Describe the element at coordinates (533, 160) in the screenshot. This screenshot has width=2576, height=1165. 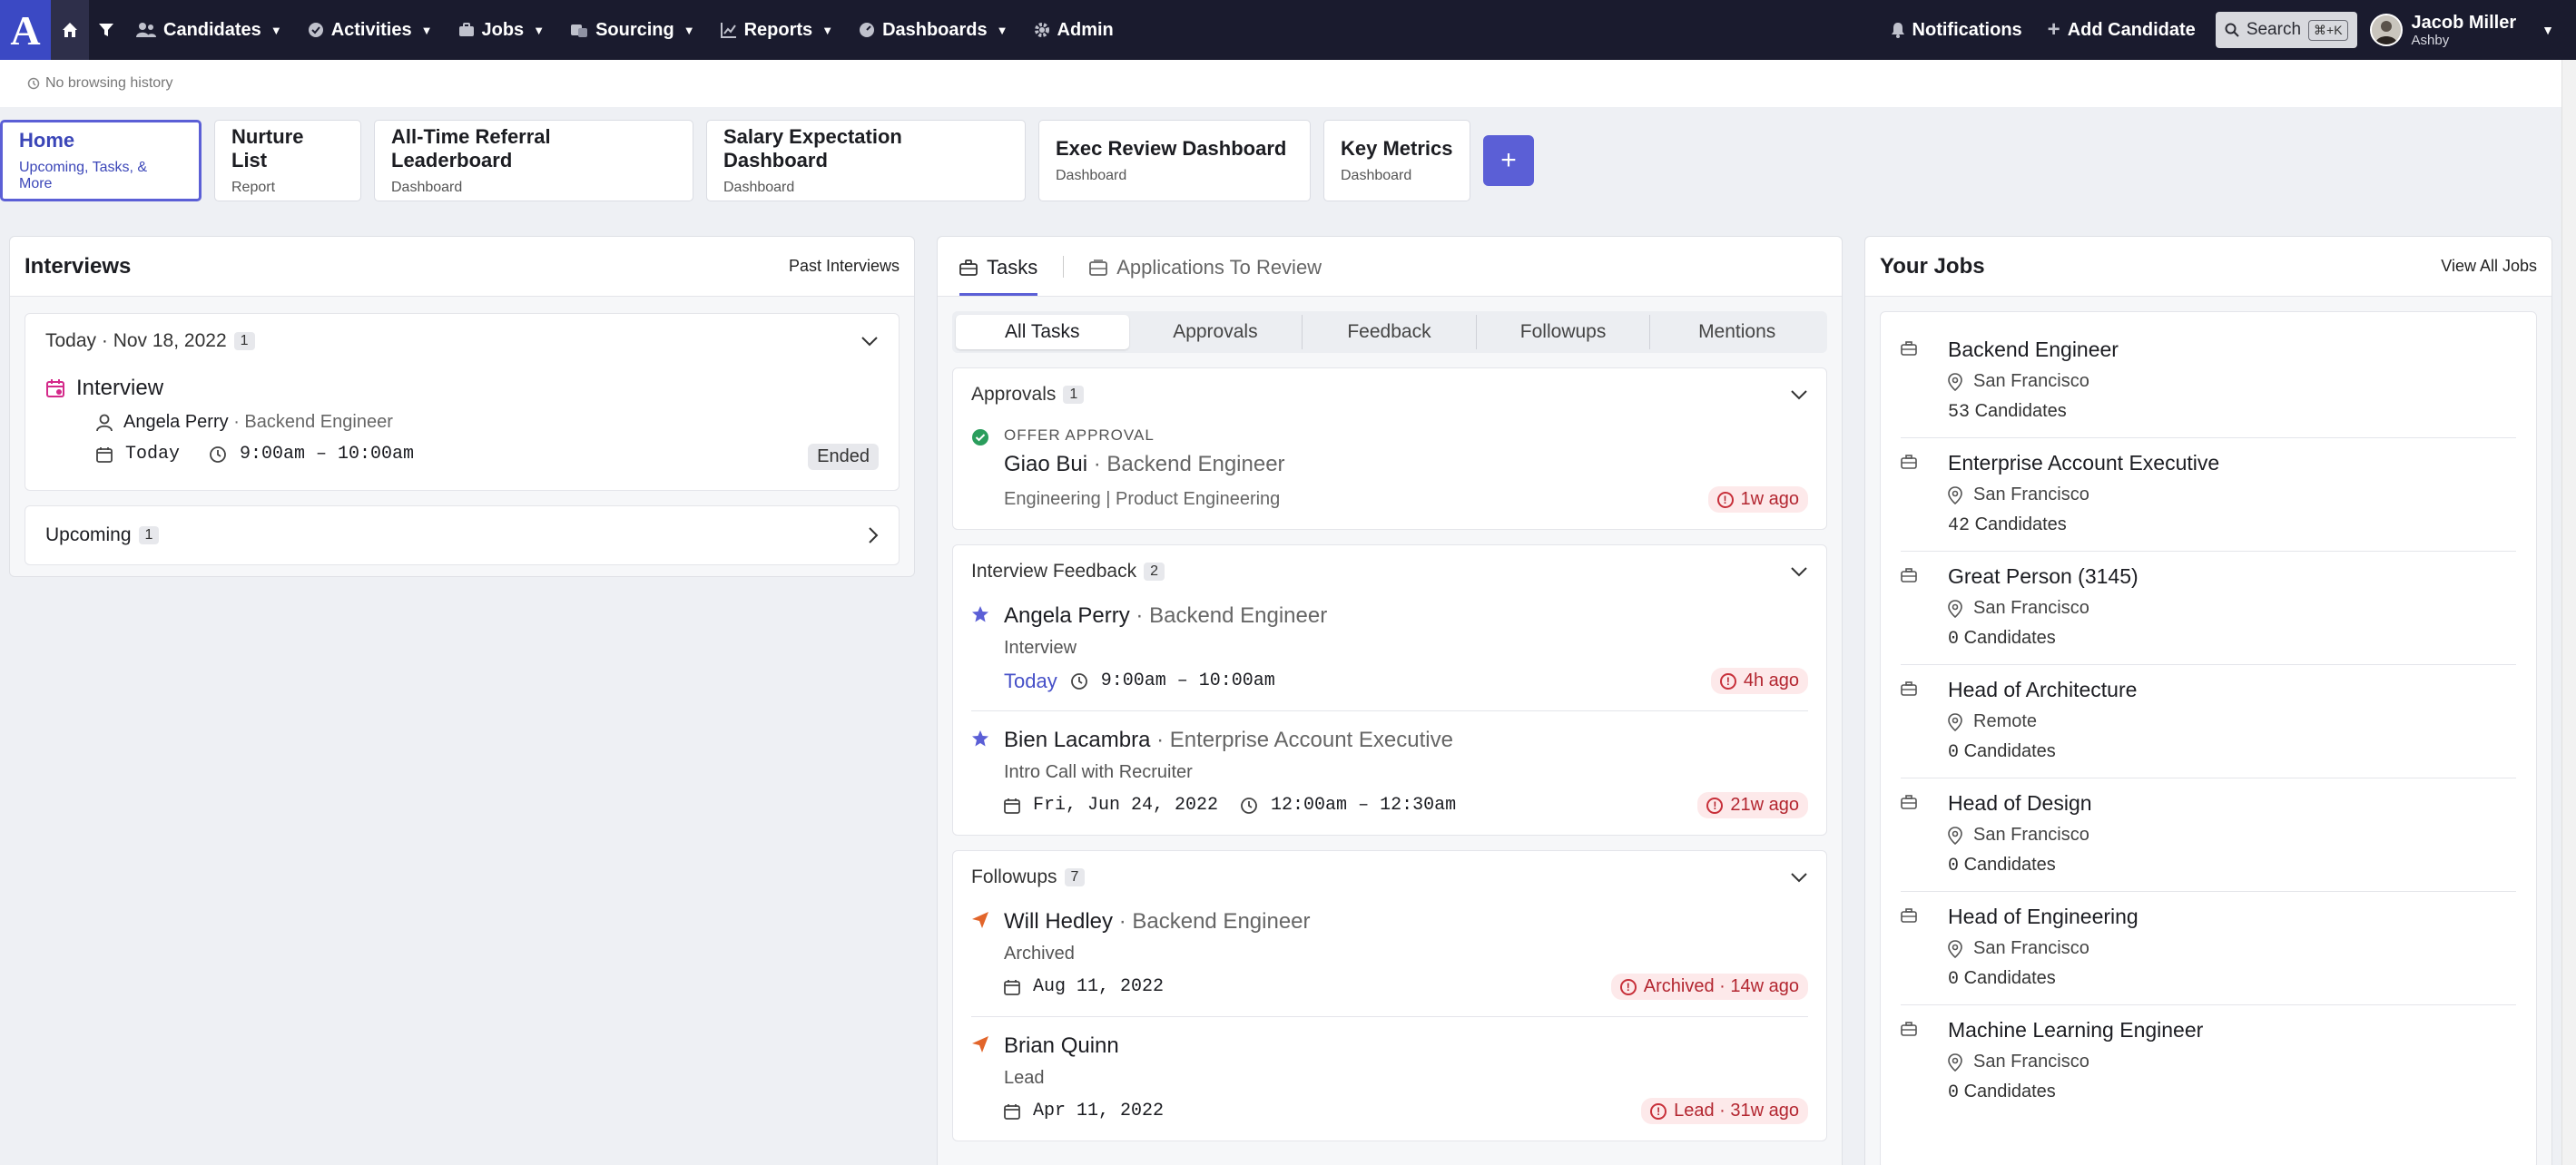
I see `tab-referral-leaderboard: All-Time Referral Leaderboard Dashboard` at that location.